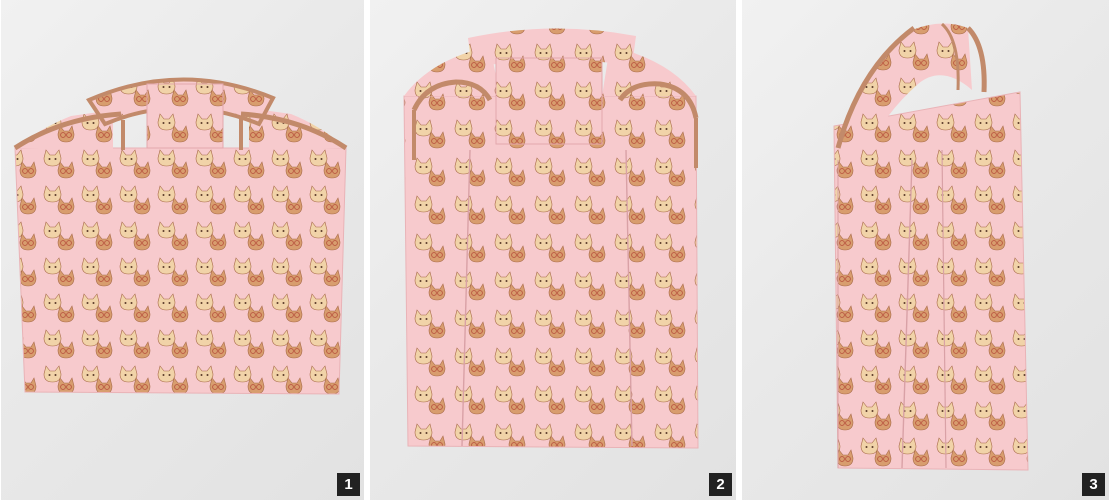  Describe the element at coordinates (348, 484) in the screenshot. I see `step-number-badge: 1` at that location.